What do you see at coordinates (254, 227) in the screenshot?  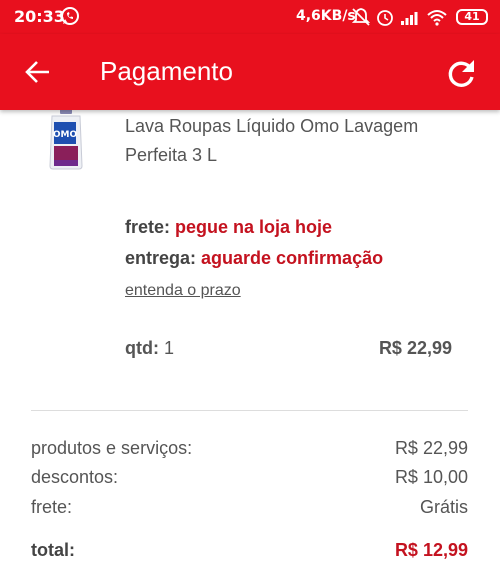 I see `shipping-value: pegue na loja hoje` at bounding box center [254, 227].